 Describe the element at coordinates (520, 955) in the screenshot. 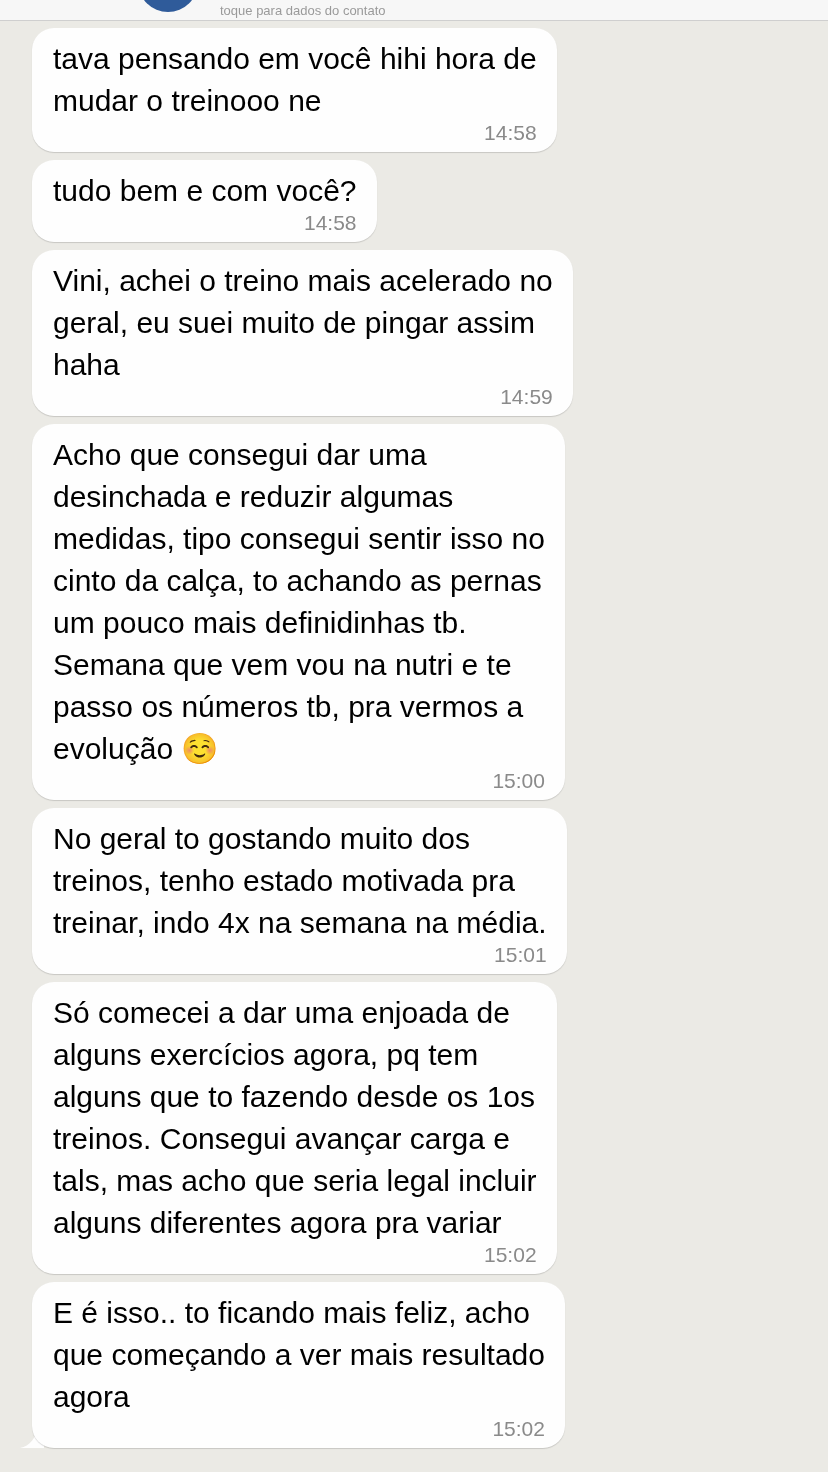

I see `message-time: 15:01` at that location.